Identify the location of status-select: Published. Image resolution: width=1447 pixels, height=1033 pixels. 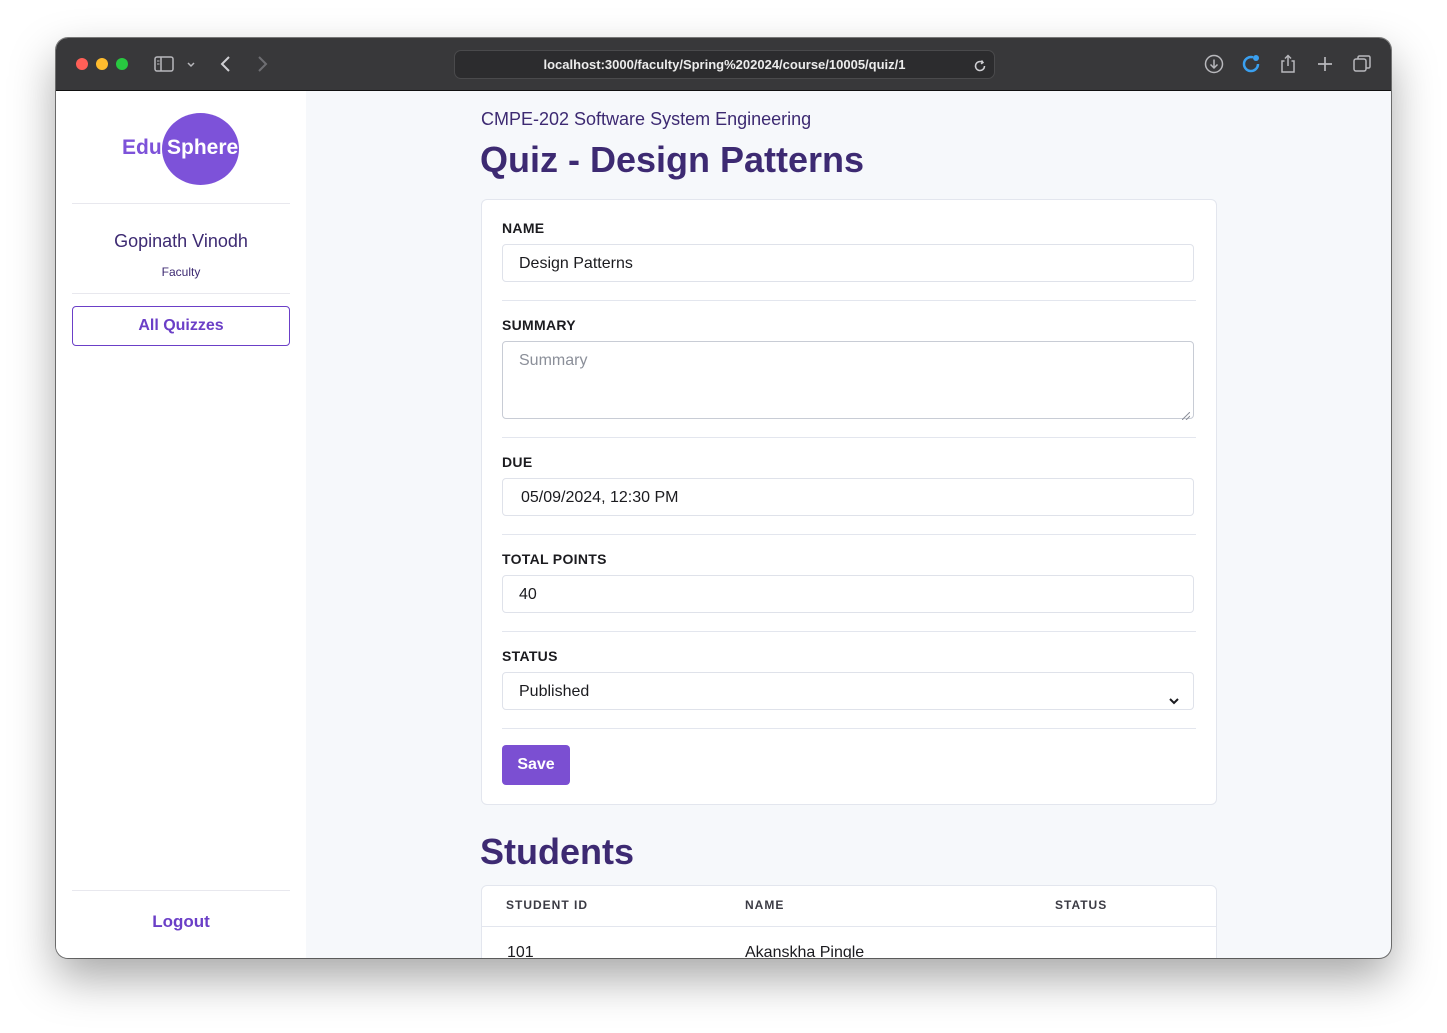
(848, 691).